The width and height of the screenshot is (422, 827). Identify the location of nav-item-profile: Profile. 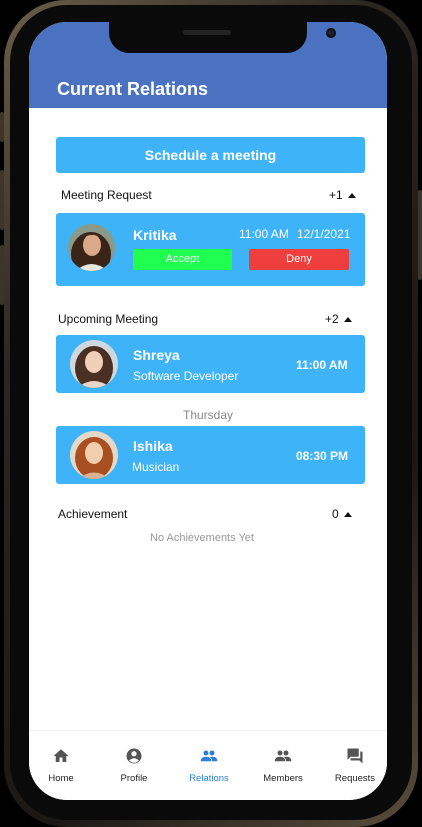
(134, 765).